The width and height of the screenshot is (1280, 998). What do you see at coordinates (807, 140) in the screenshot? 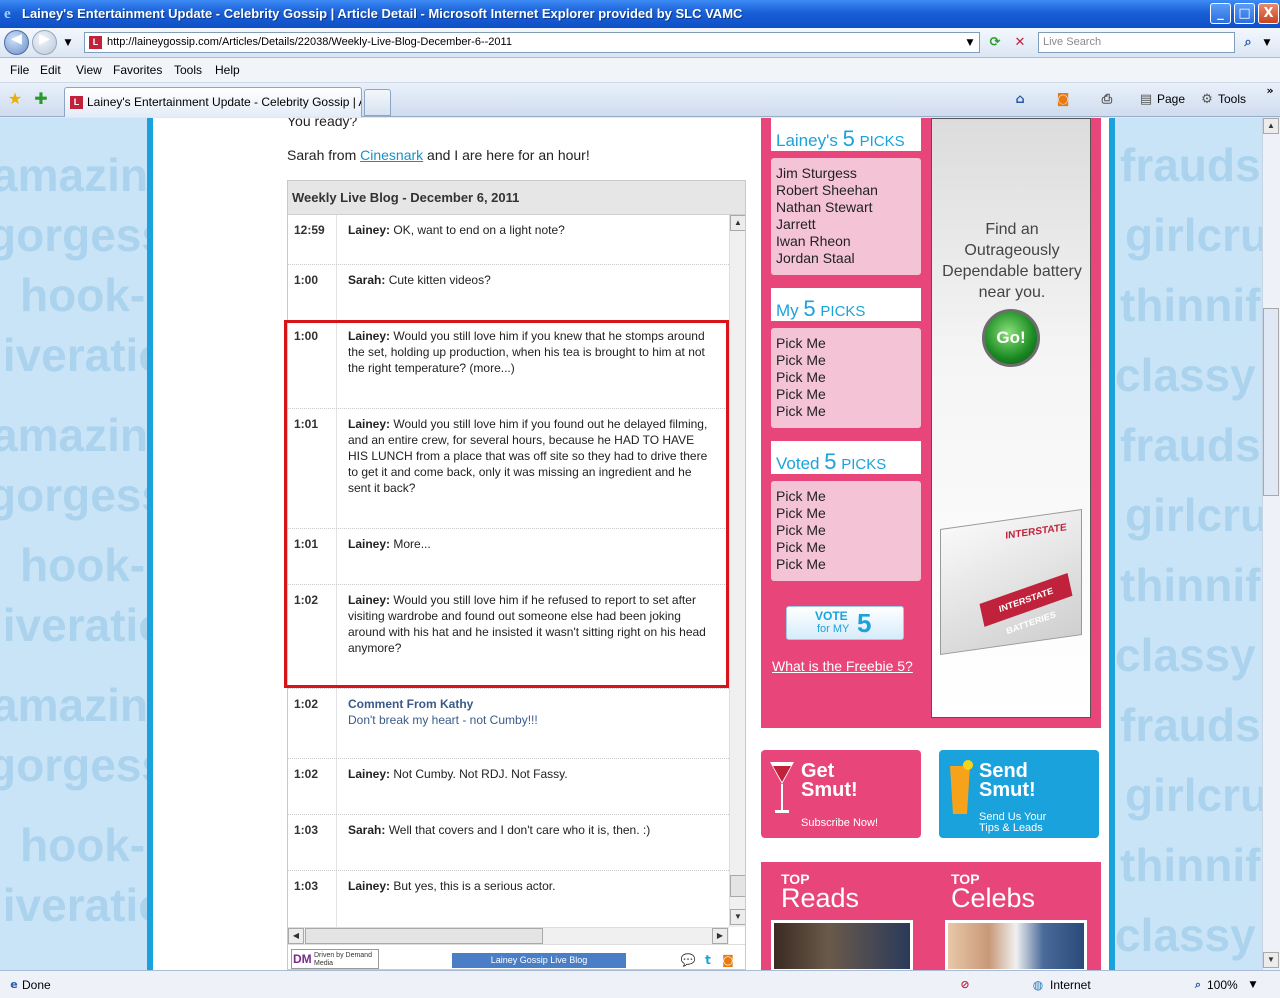
I see `picks-header-name: Lainey's` at bounding box center [807, 140].